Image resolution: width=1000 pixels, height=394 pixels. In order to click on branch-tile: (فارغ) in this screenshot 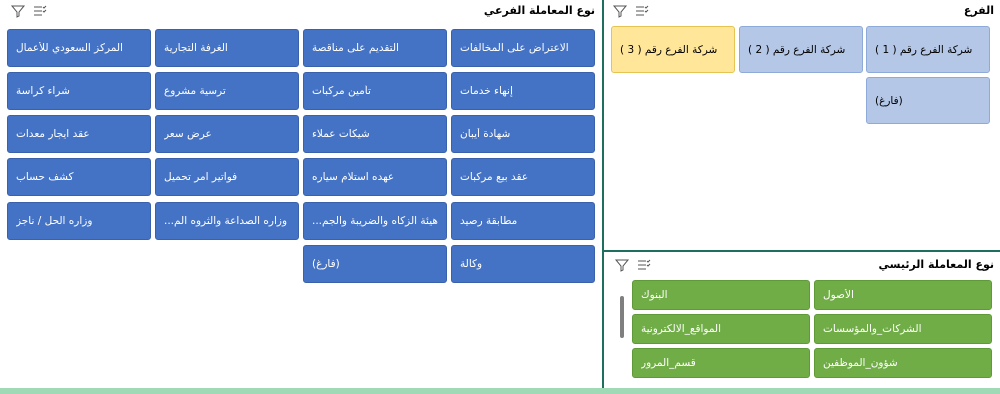, I will do `click(928, 100)`.